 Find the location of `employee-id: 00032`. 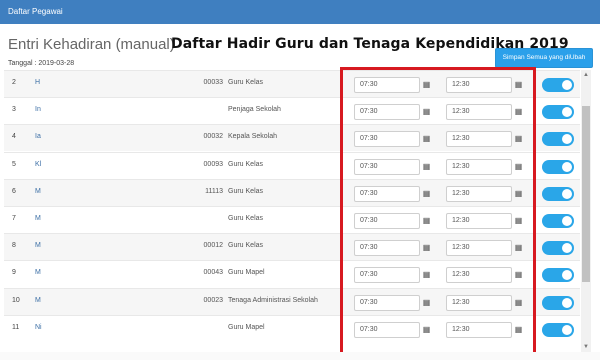

employee-id: 00032 is located at coordinates (213, 137).